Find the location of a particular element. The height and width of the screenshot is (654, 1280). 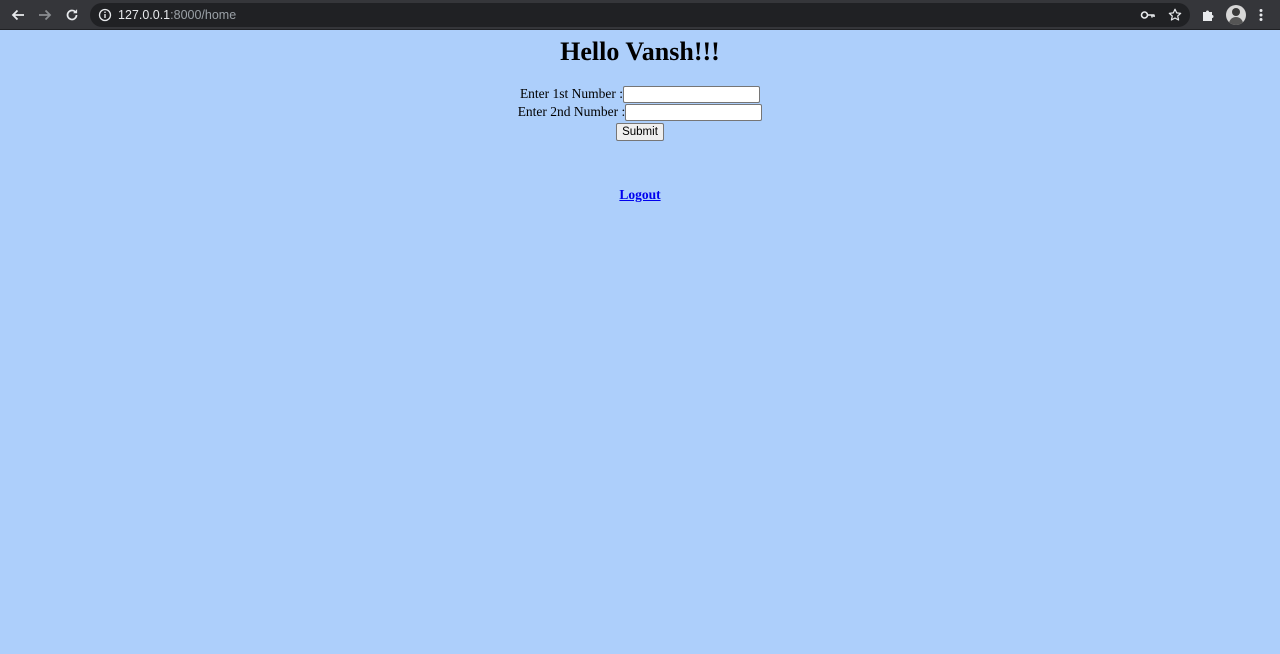

url-text: 127.0.0.1:8000/home is located at coordinates (177, 15).